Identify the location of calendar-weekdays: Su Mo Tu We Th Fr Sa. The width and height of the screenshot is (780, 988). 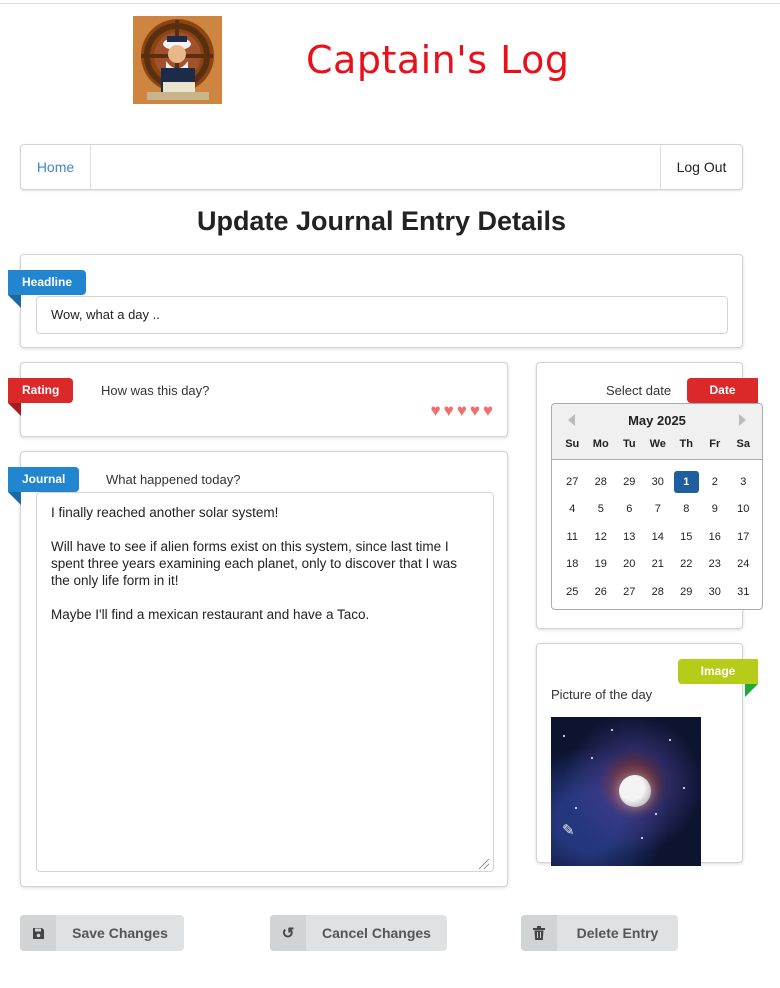
(658, 444).